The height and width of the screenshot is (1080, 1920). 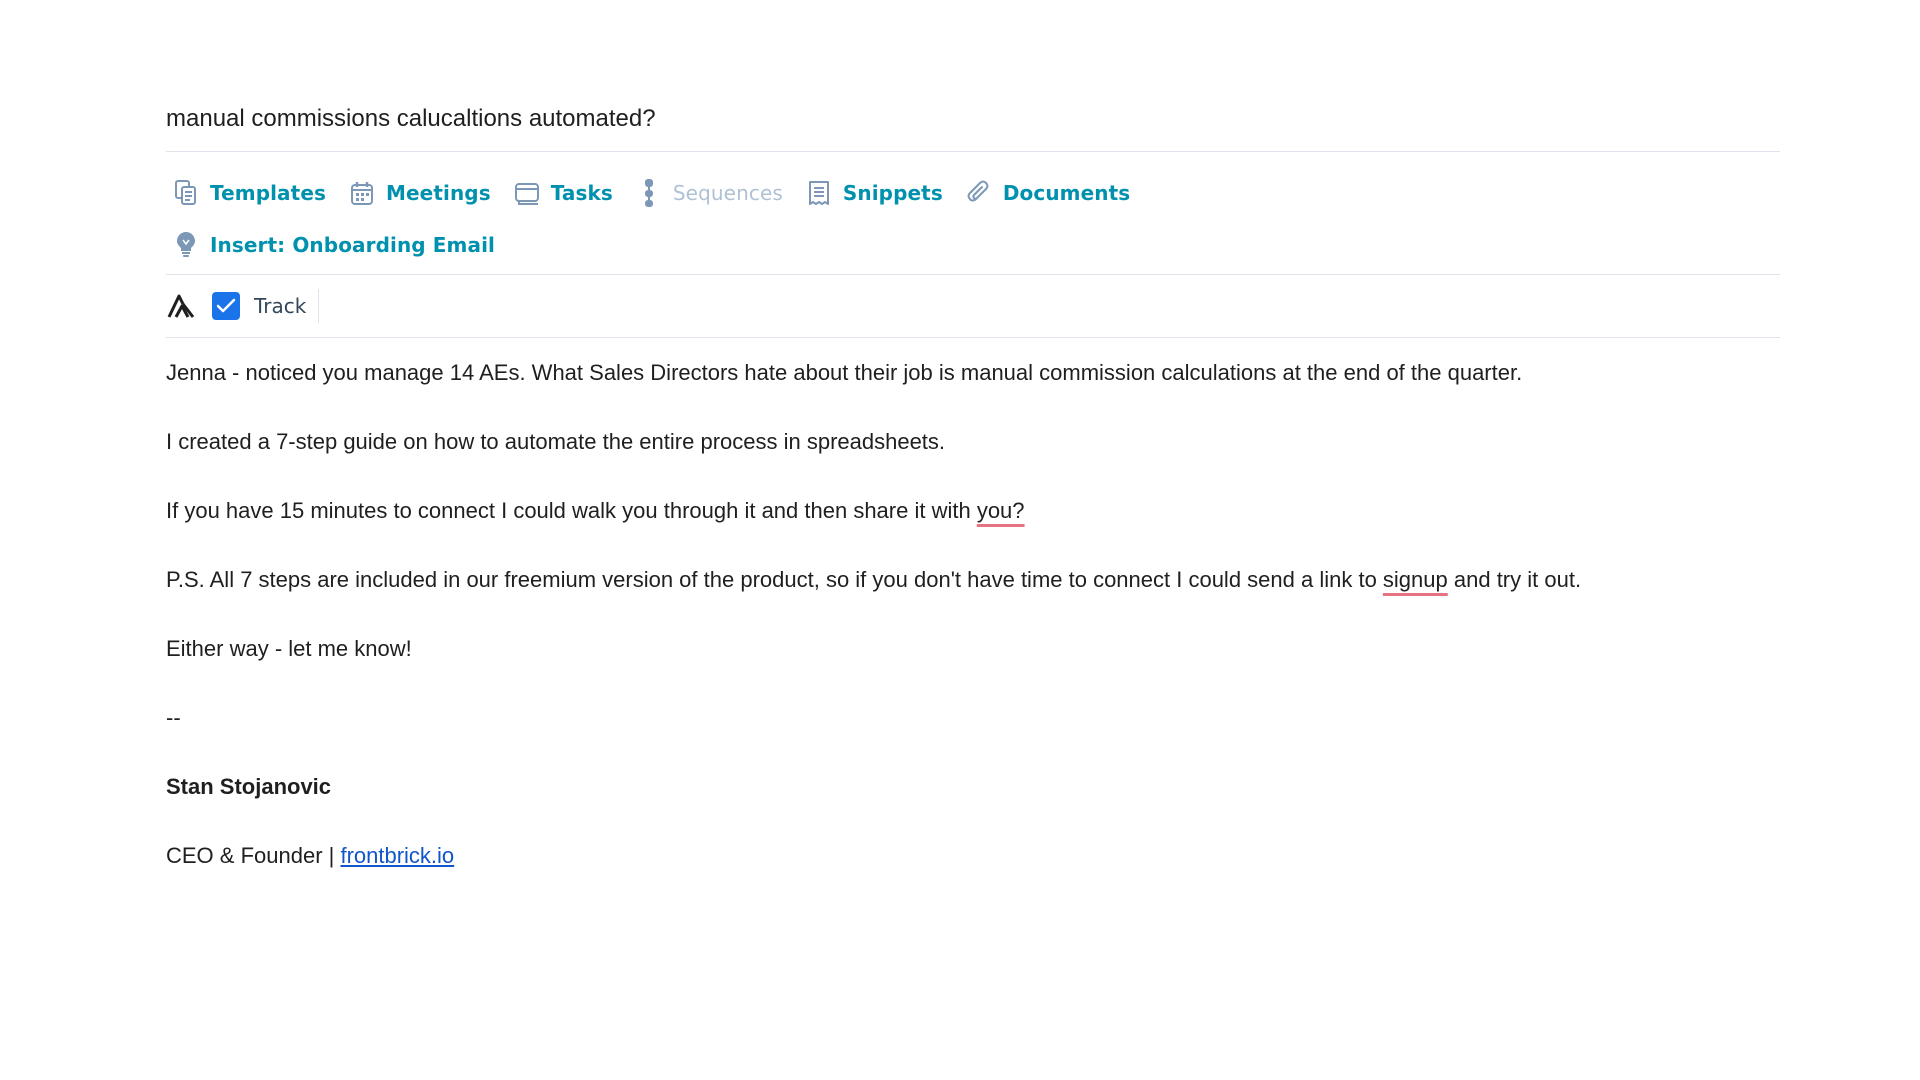 I want to click on meetings-button: Meetings, so click(x=416, y=193).